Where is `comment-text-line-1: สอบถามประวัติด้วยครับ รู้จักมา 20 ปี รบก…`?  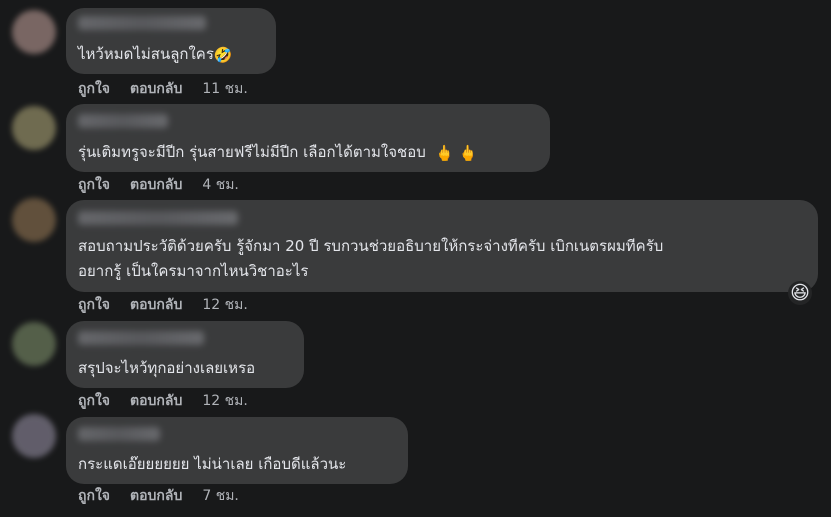 comment-text-line-1: สอบถามประวัติด้วยครับ รู้จักมา 20 ปี รบก… is located at coordinates (371, 246).